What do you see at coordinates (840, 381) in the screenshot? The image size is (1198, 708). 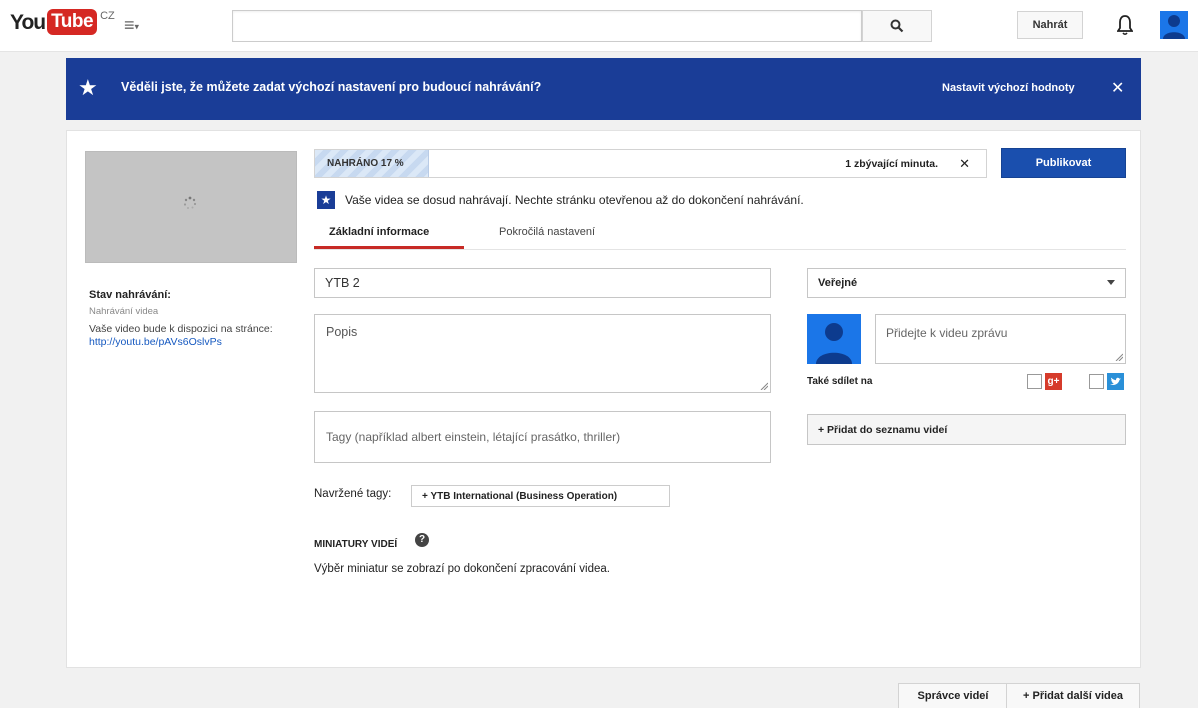 I see `also-share-label: Také sdílet na` at bounding box center [840, 381].